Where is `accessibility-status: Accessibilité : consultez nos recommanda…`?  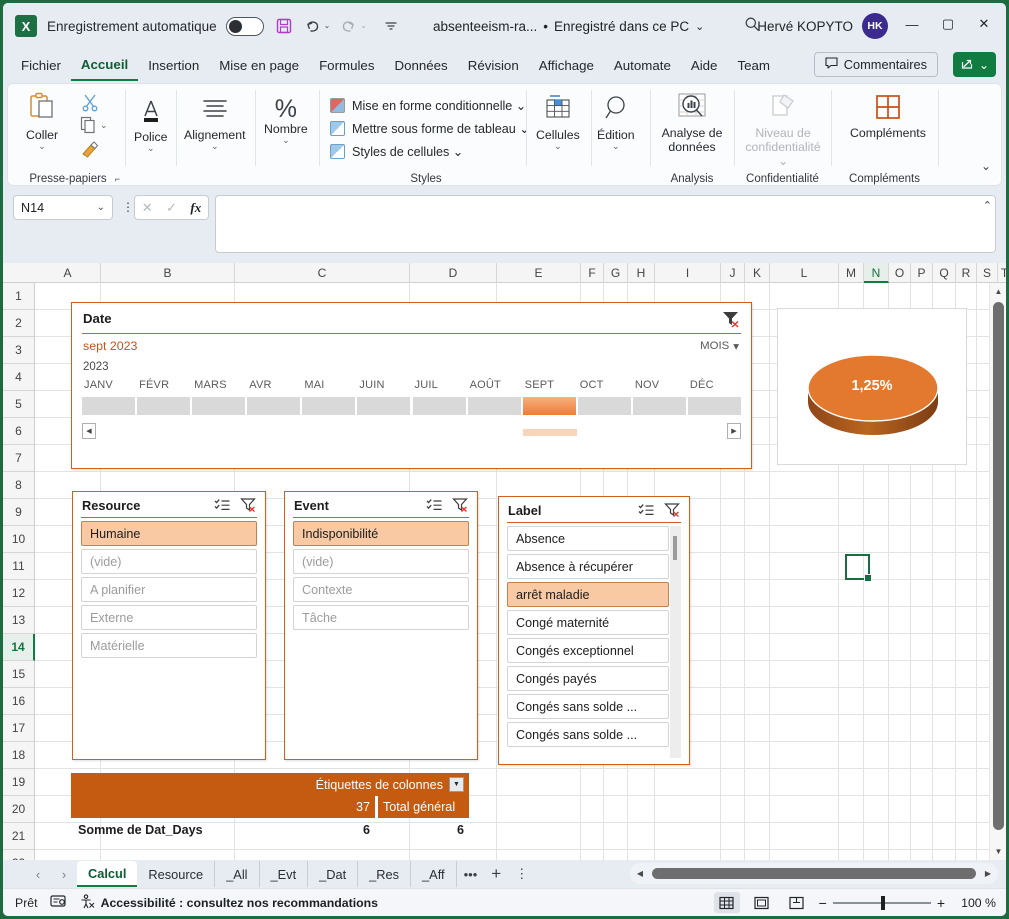 accessibility-status: Accessibilité : consultez nos recommanda… is located at coordinates (228, 902).